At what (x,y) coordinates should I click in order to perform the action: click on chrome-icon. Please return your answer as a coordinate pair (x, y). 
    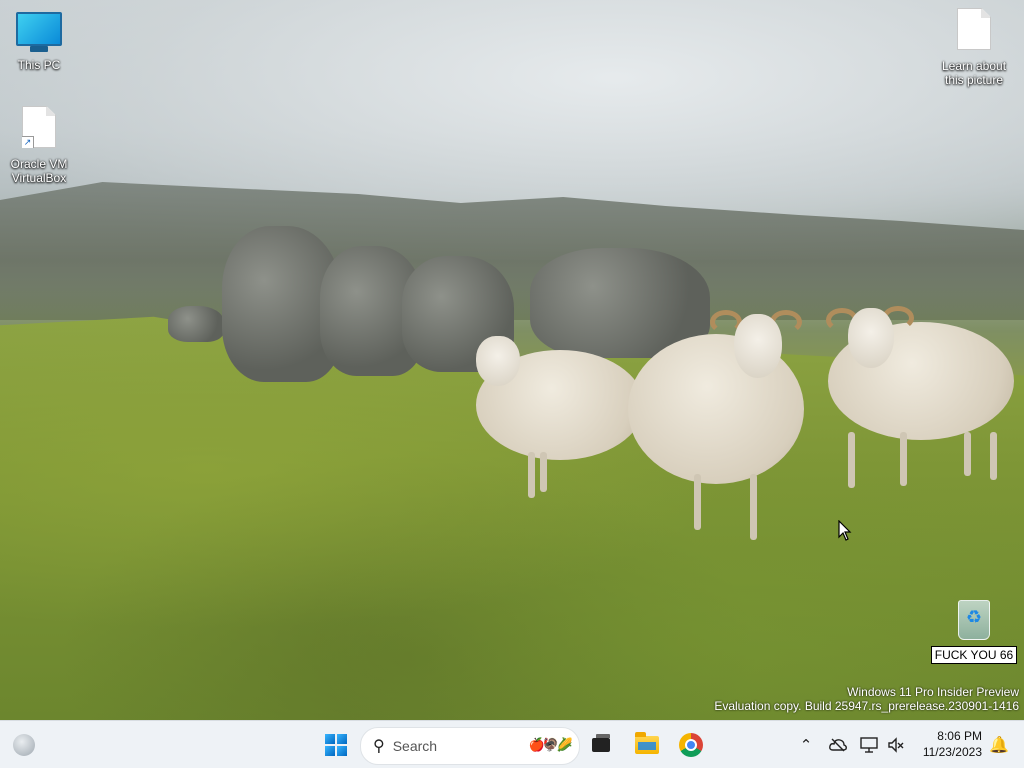
    Looking at the image, I should click on (691, 745).